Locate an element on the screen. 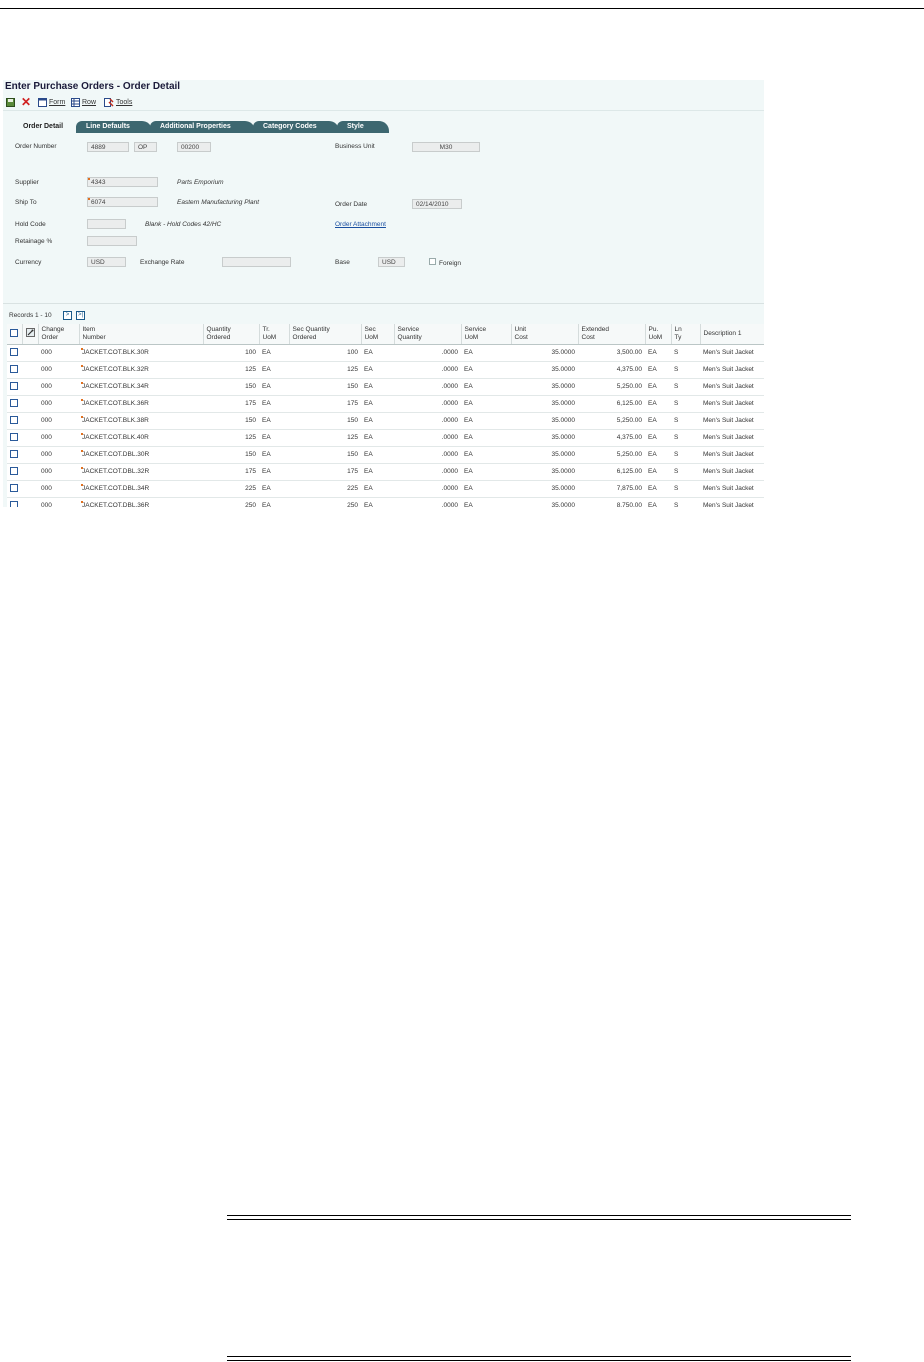 This screenshot has width=924, height=1362. select-all-column is located at coordinates (15, 334).